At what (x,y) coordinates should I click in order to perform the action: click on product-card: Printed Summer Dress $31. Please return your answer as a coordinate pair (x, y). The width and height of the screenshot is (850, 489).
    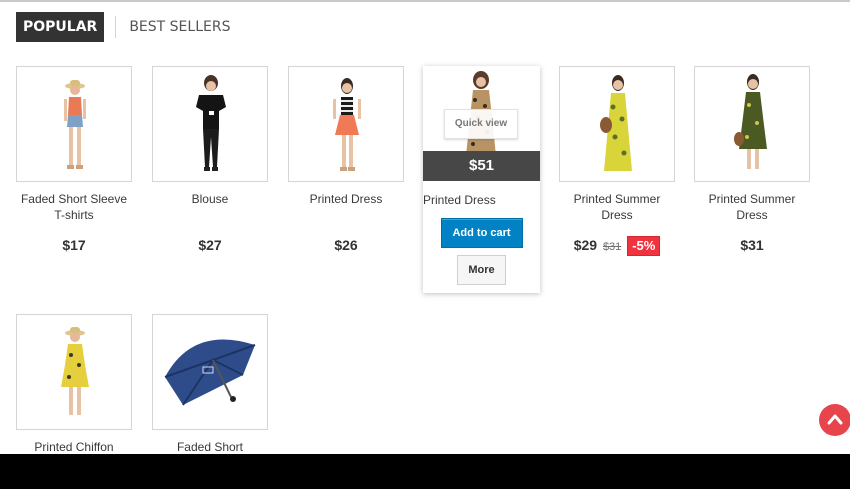
    Looking at the image, I should click on (752, 160).